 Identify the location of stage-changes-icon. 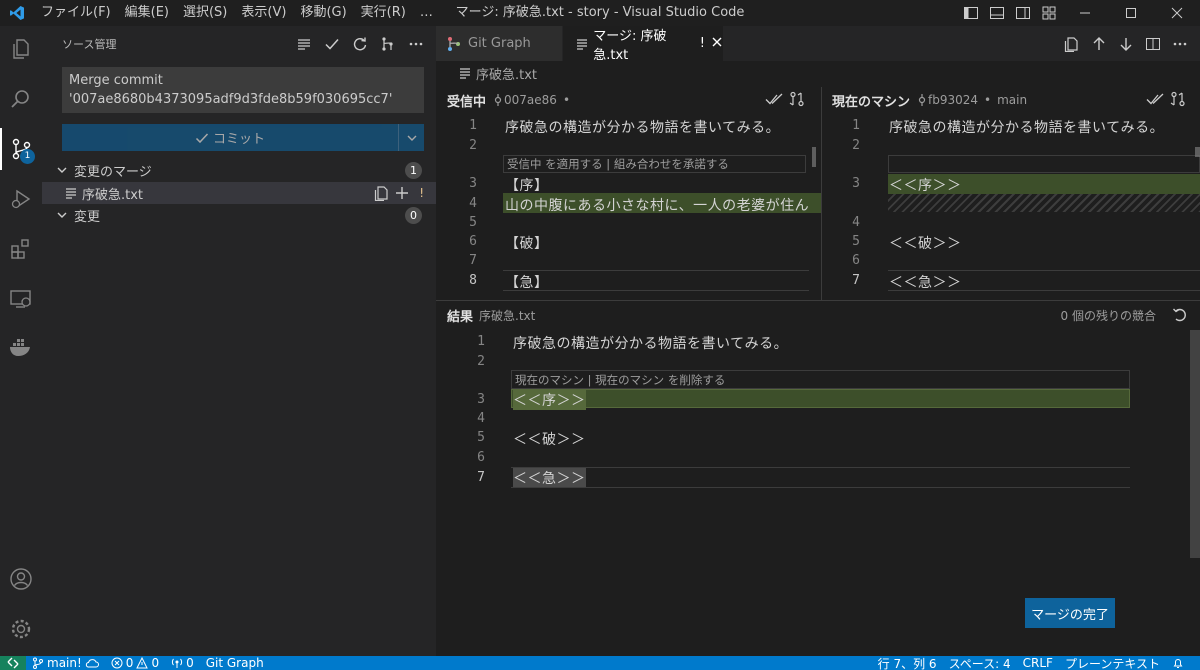
(402, 195).